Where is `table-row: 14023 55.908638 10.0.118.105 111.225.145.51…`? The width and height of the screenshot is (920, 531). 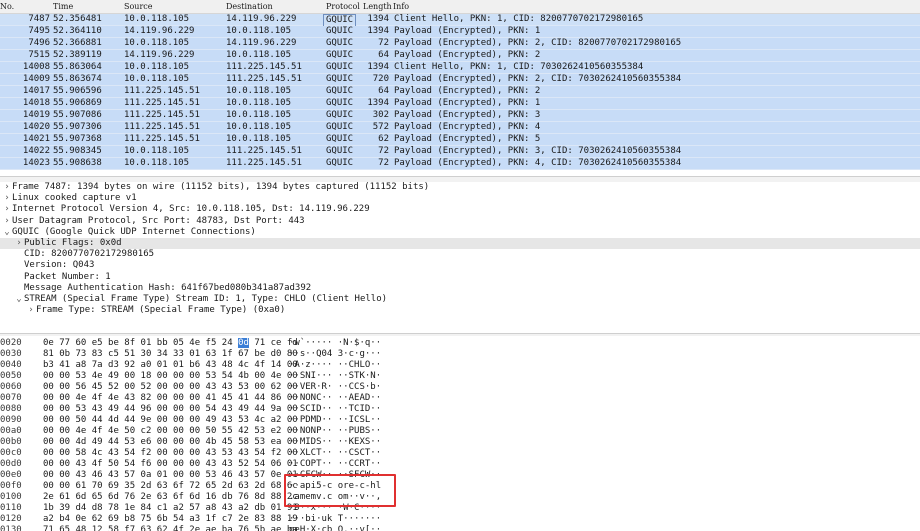
table-row: 14023 55.908638 10.0.118.105 111.225.145.51… is located at coordinates (460, 164).